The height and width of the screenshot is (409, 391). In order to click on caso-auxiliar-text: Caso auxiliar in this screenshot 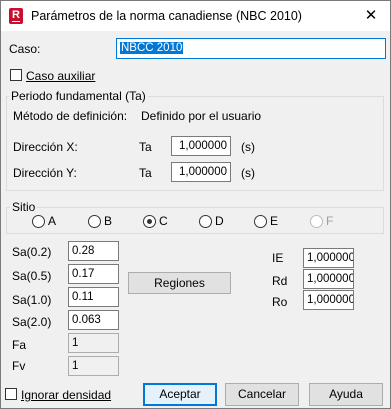, I will do `click(61, 76)`.